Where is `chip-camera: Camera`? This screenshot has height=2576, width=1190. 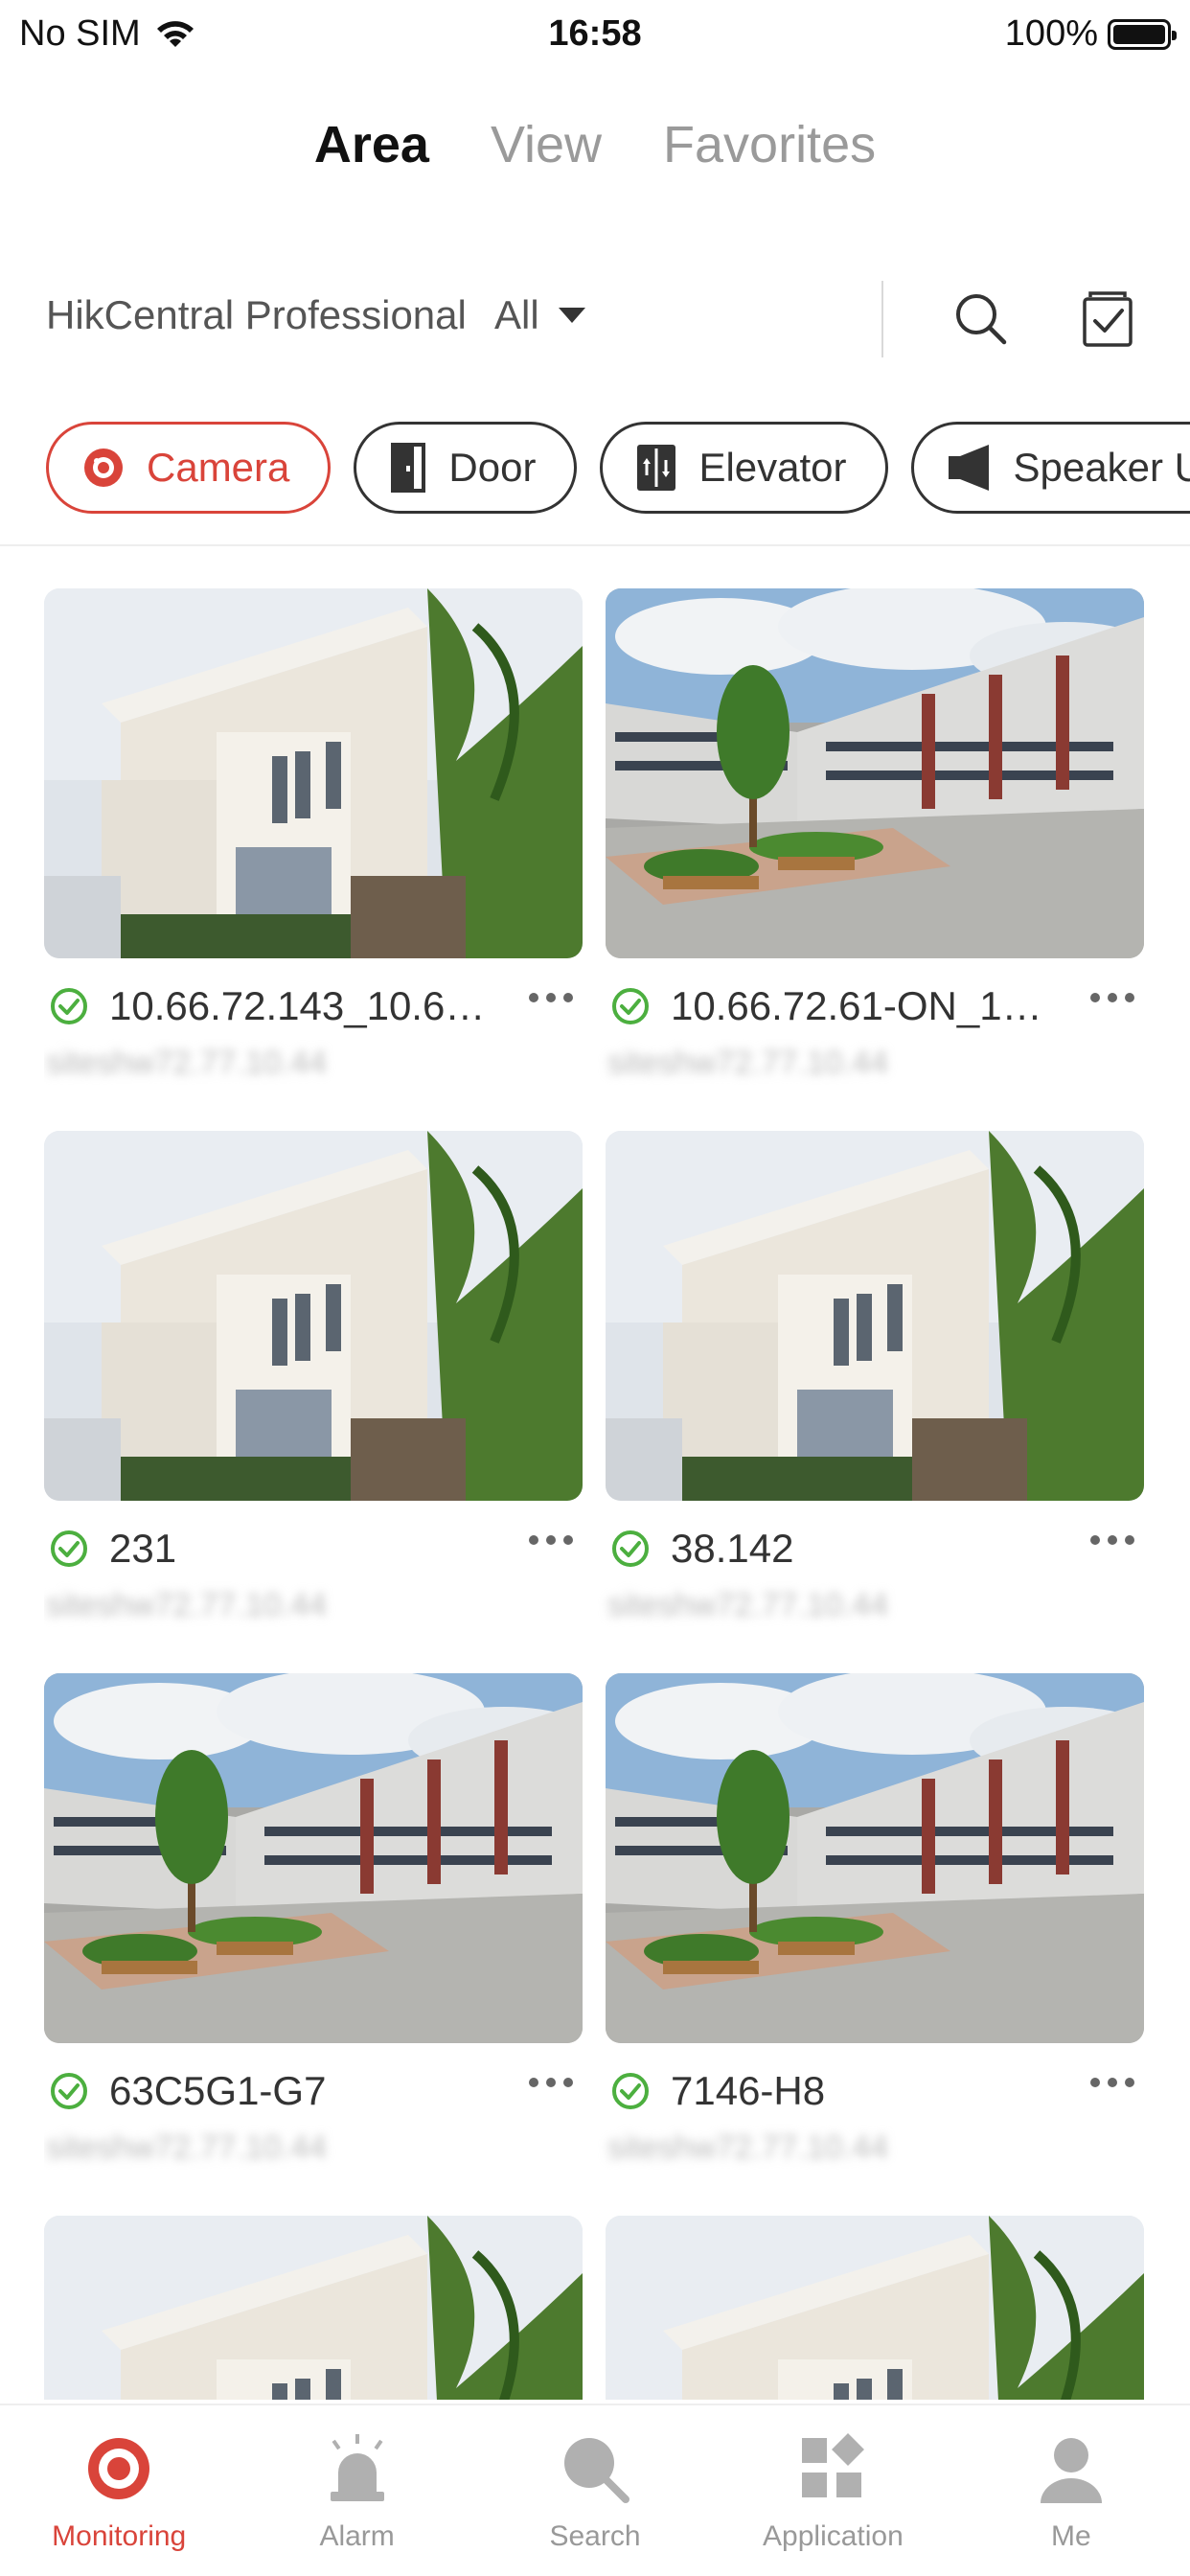
chip-camera: Camera is located at coordinates (189, 468).